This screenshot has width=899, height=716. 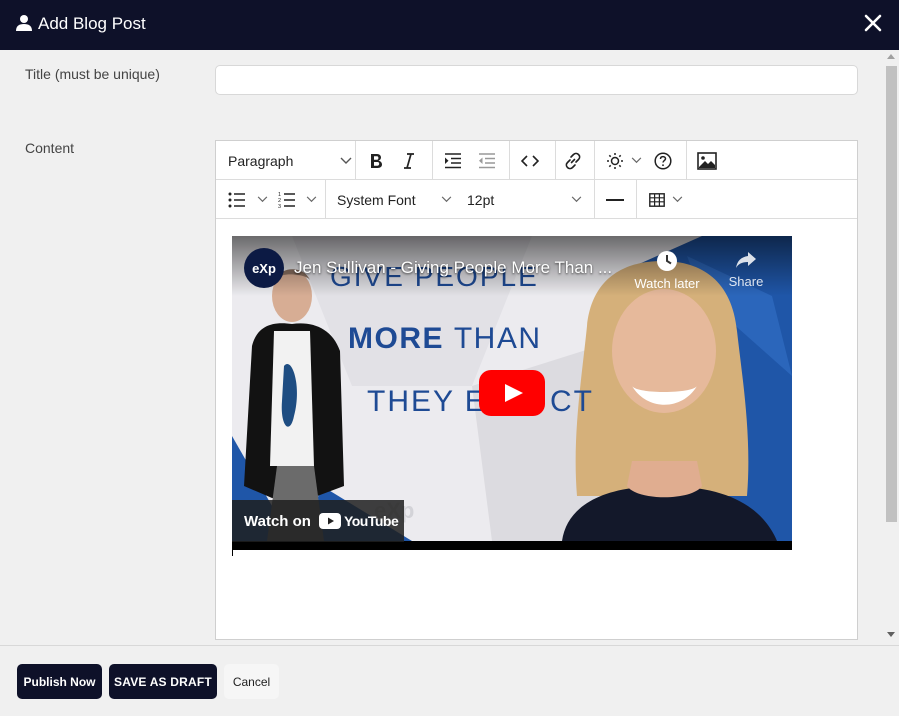 I want to click on modal-scrollbar, so click(x=891, y=347).